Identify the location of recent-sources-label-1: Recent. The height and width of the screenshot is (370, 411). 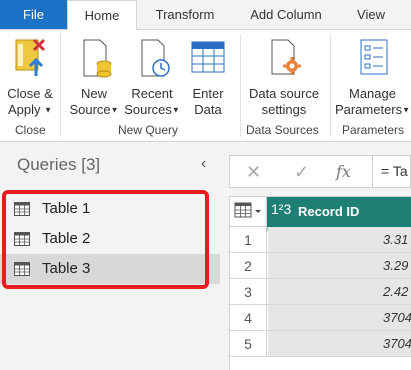
(152, 93).